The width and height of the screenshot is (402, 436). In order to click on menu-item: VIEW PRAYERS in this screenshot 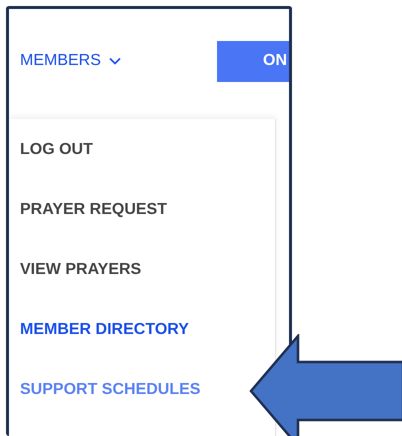, I will do `click(147, 270)`.